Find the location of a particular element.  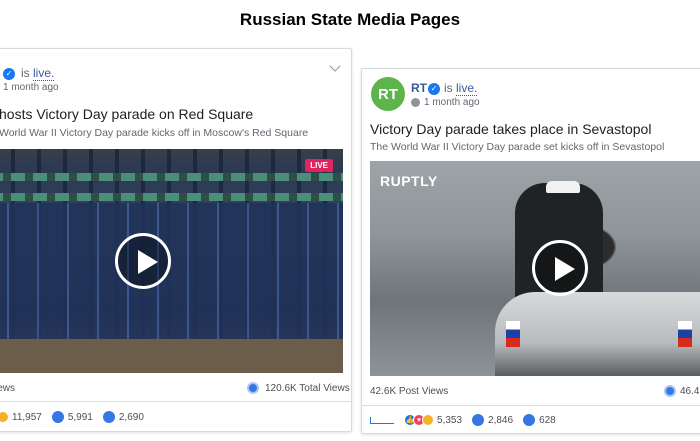

haha-reaction-icon is located at coordinates (428, 420).